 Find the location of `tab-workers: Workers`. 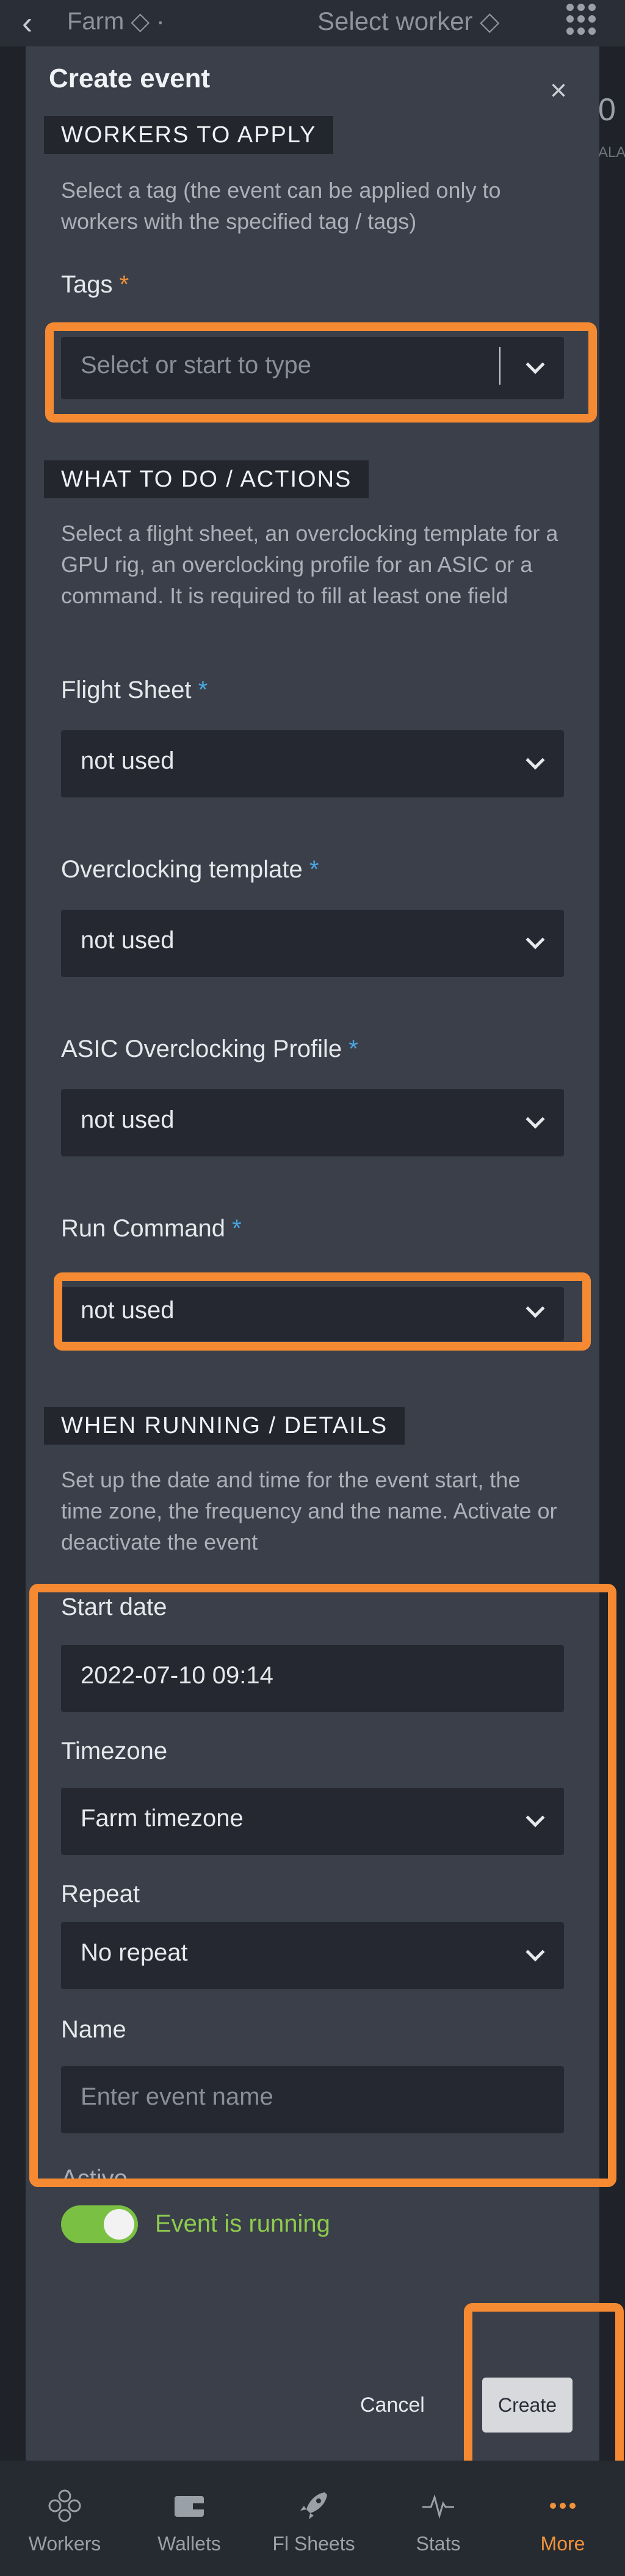

tab-workers: Workers is located at coordinates (64, 2518).